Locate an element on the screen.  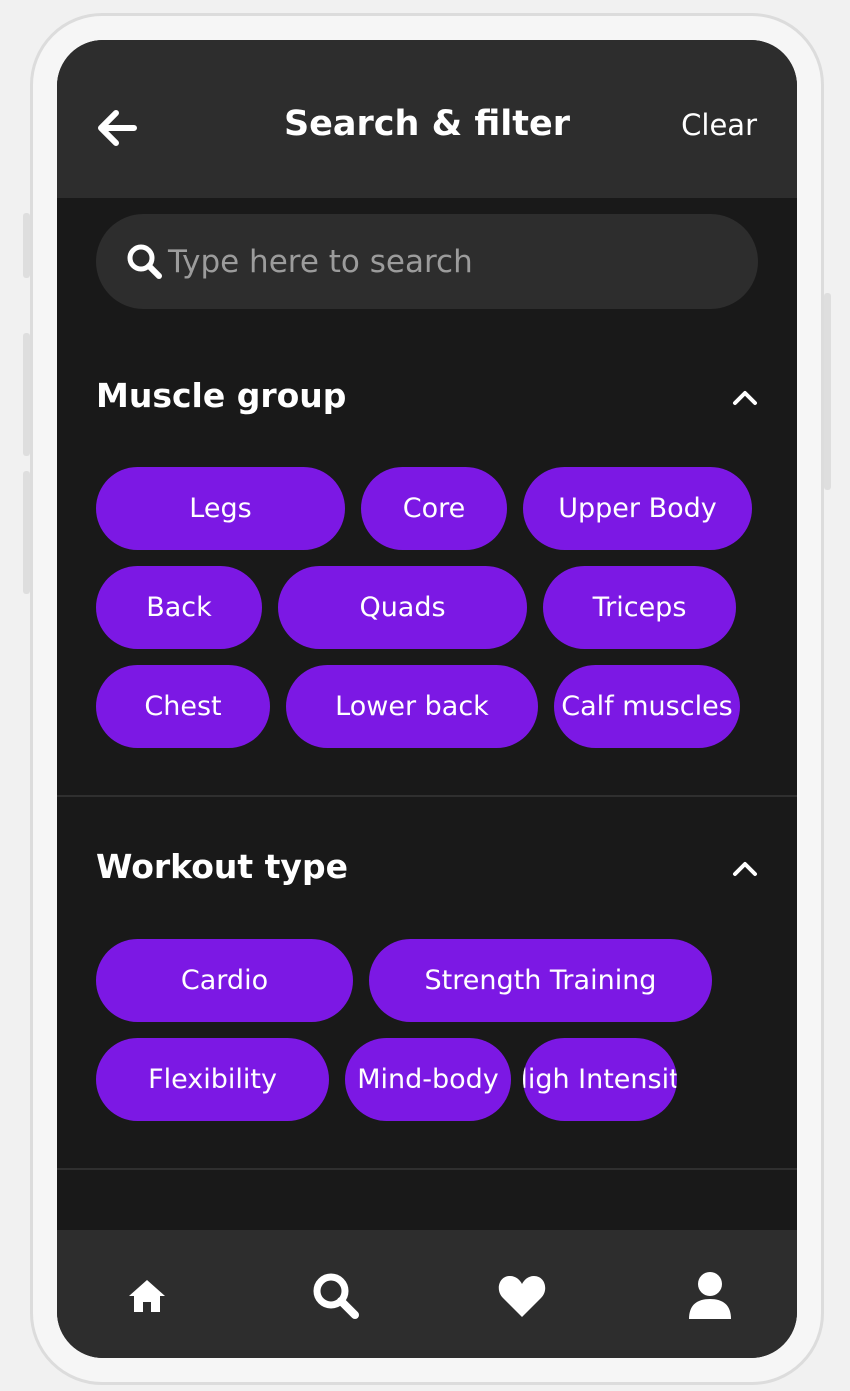
nav-profile is located at coordinates (710, 1296).